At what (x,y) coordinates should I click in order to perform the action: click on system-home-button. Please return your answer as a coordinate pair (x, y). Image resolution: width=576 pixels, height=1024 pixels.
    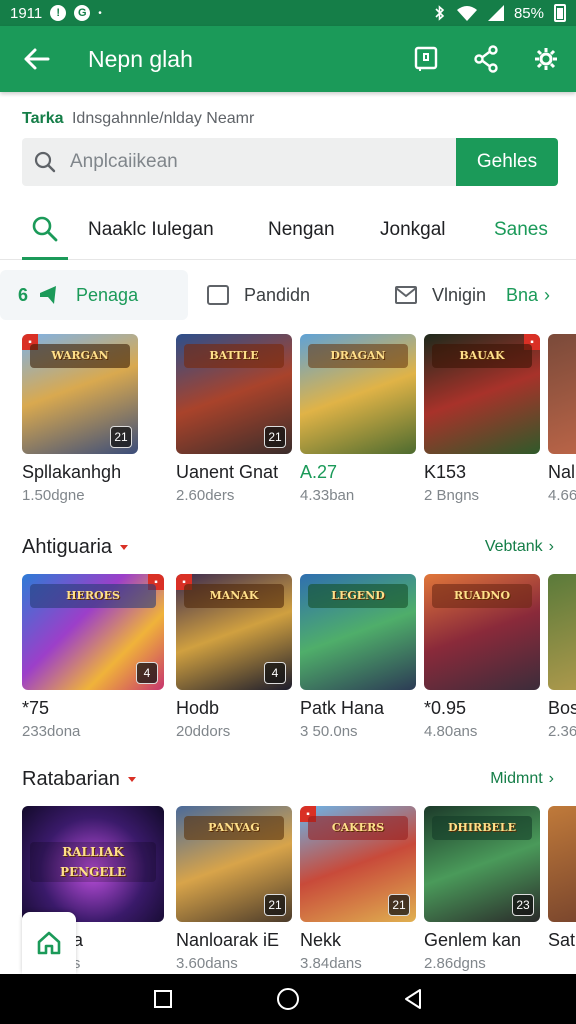
    Looking at the image, I should click on (288, 999).